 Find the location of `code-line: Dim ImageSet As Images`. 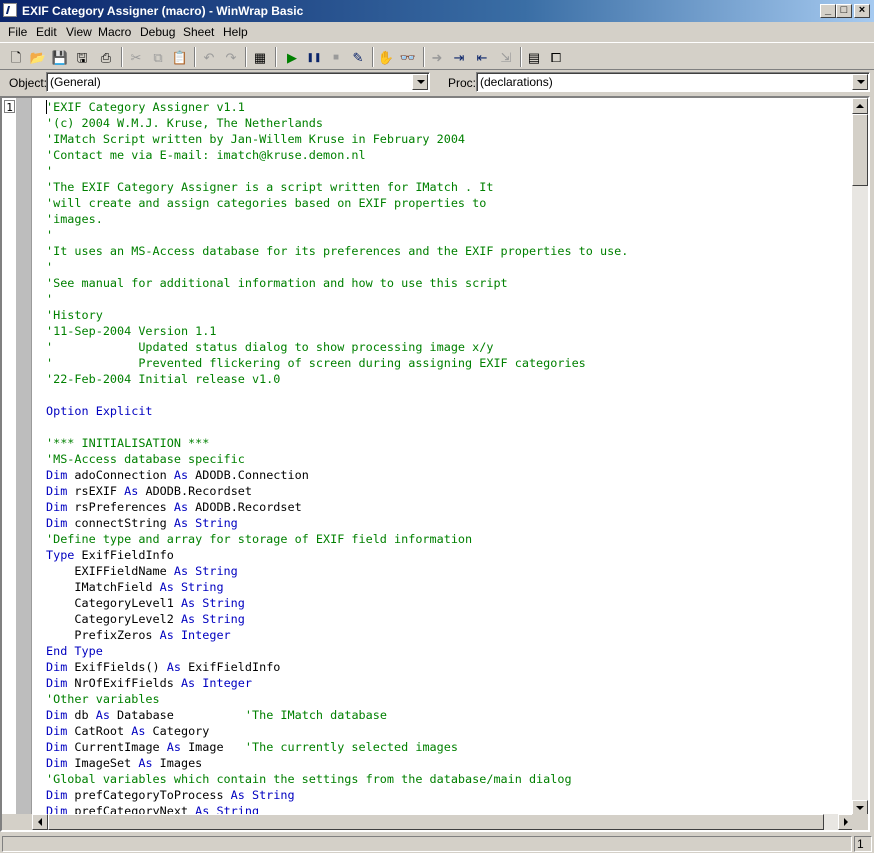

code-line: Dim ImageSet As Images is located at coordinates (450, 763).